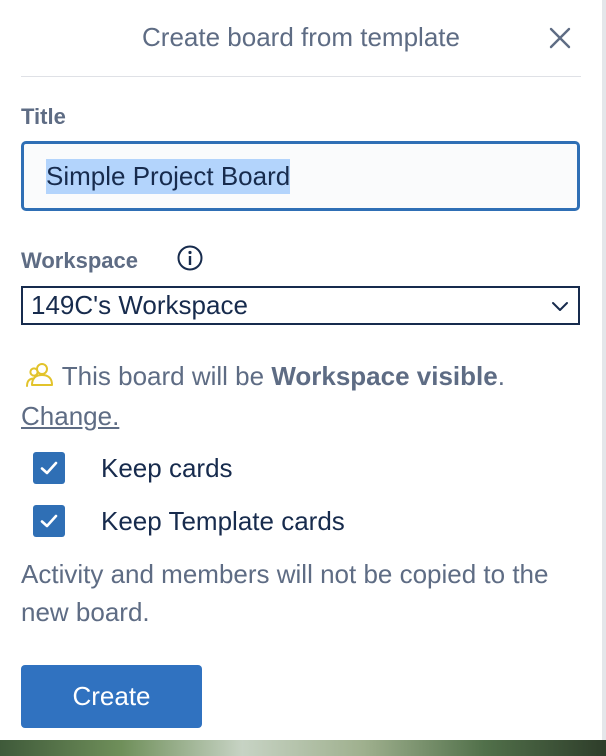 This screenshot has width=606, height=756. Describe the element at coordinates (604, 378) in the screenshot. I see `background-edge` at that location.